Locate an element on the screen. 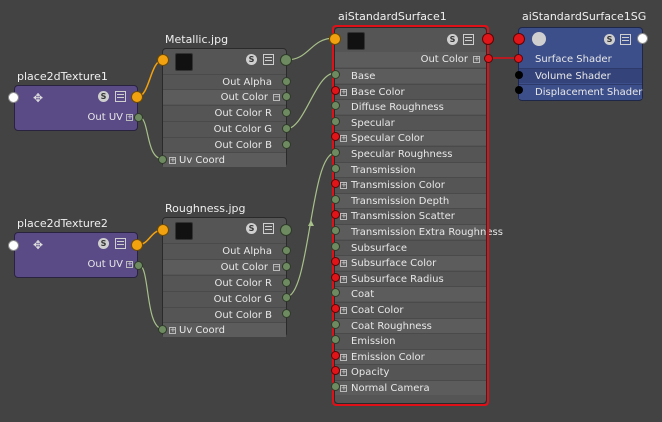 Image resolution: width=662 pixels, height=422 pixels. roughness-out-alpha: Out Alpha is located at coordinates (224, 250).